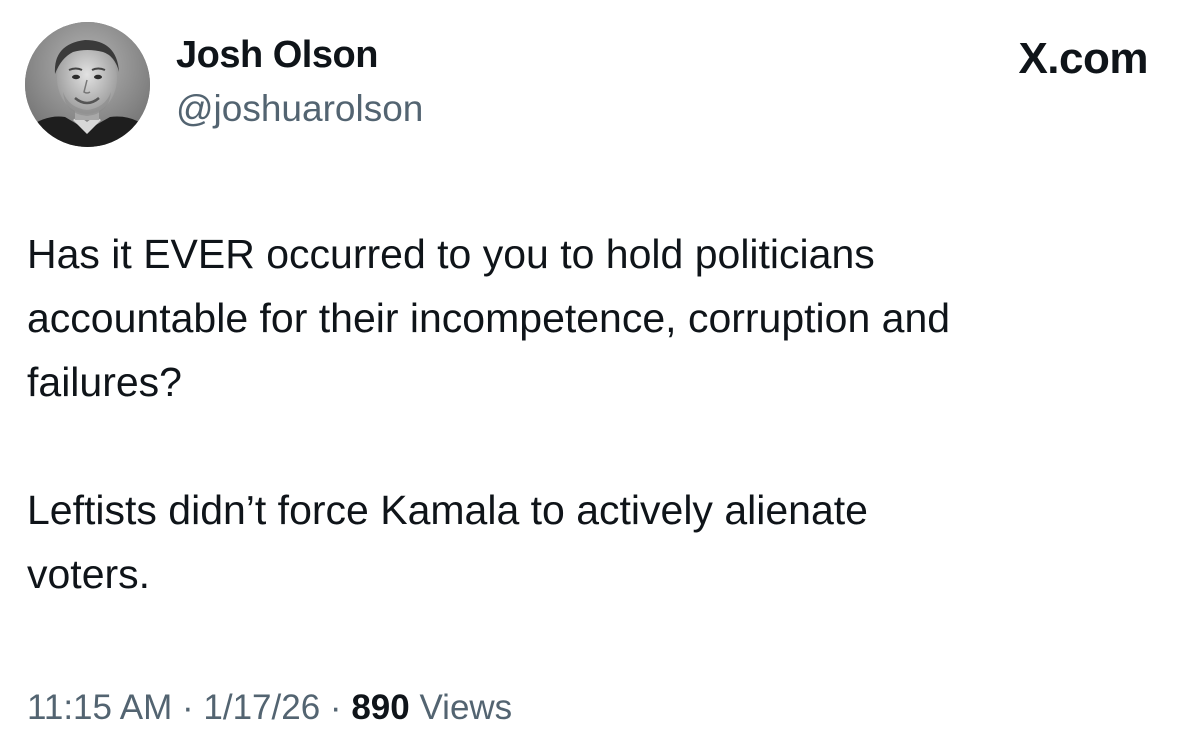  I want to click on views-label: Views, so click(466, 707).